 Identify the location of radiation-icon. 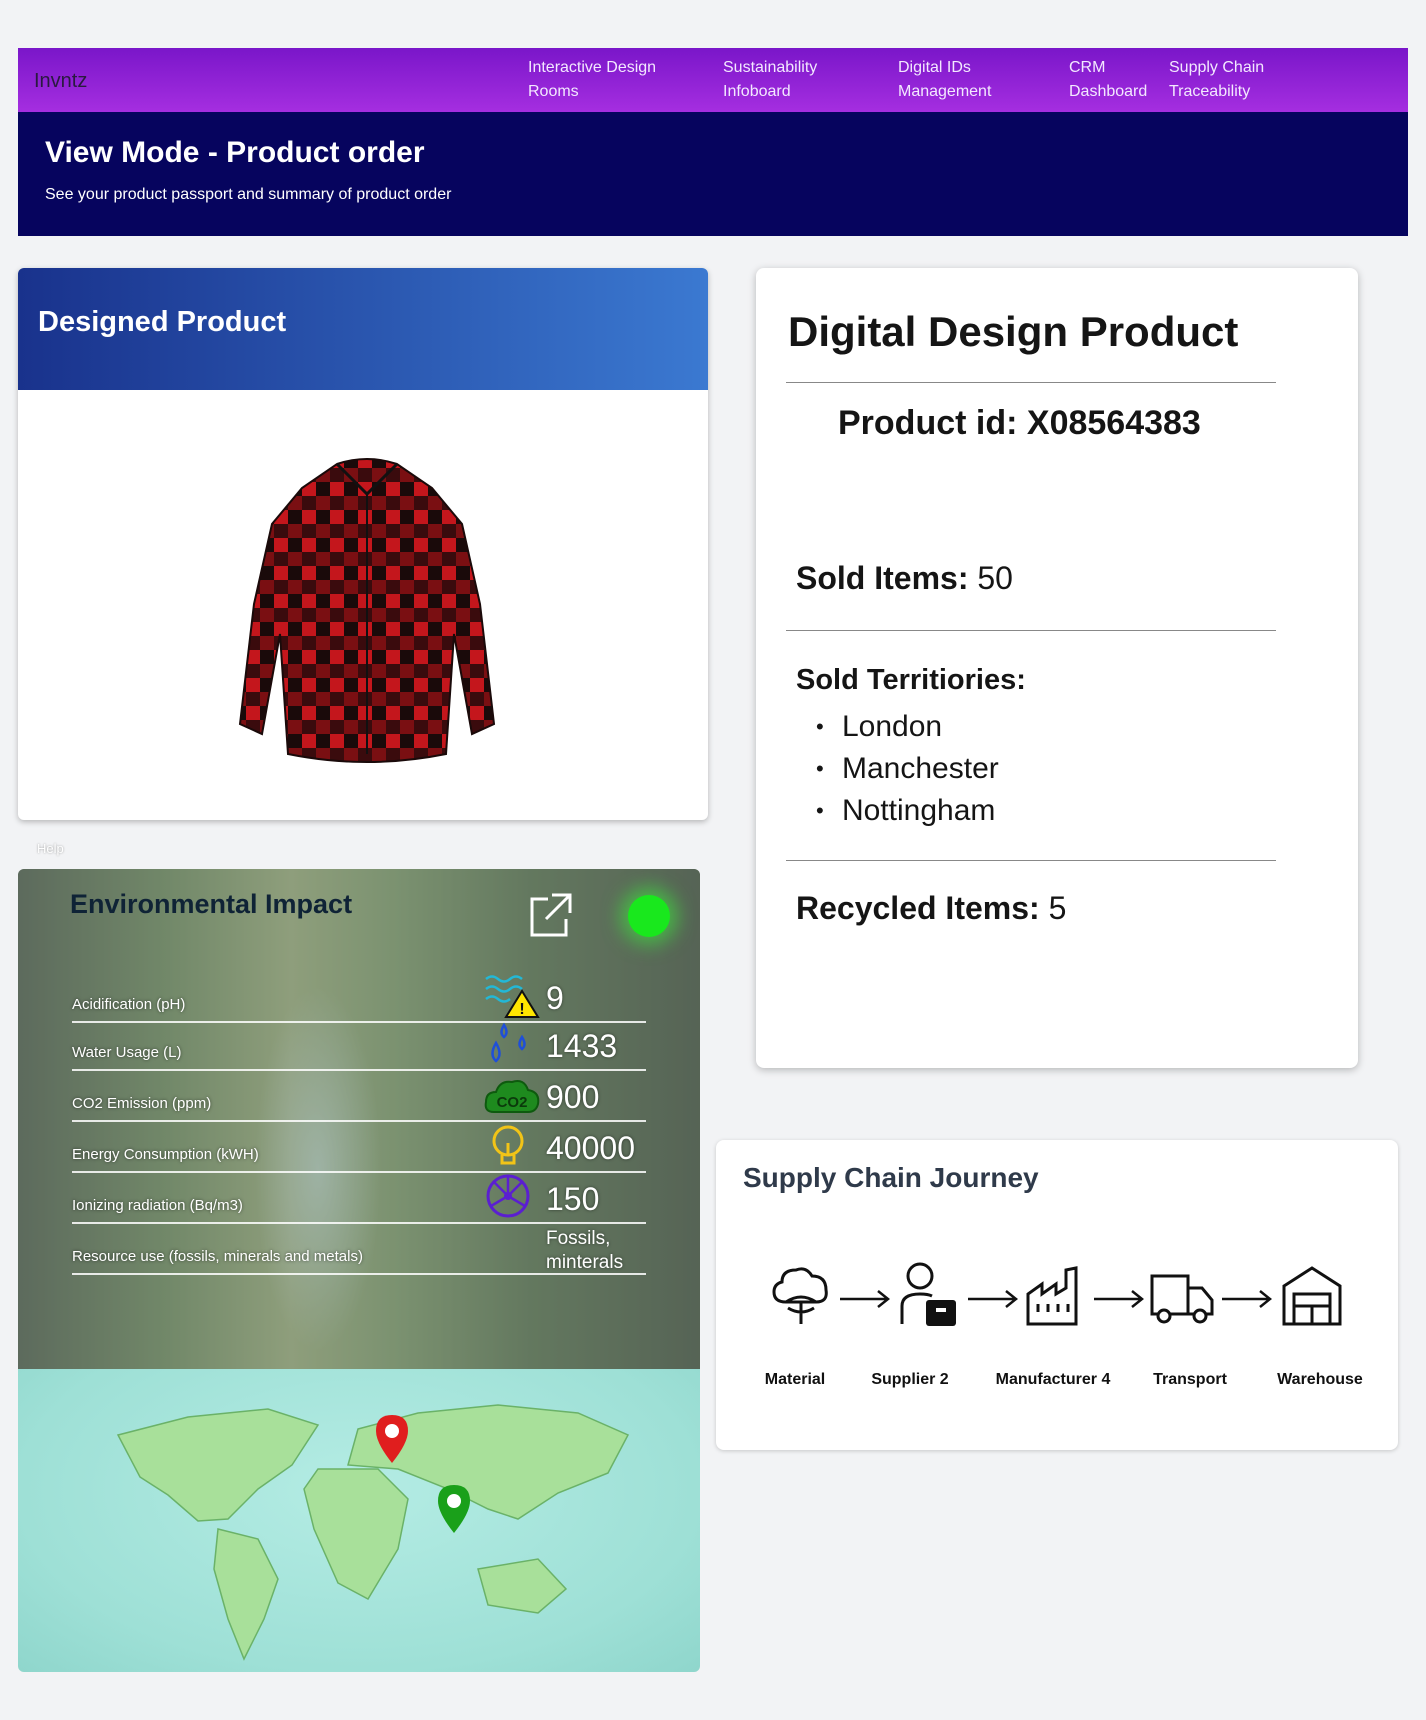
(508, 1196).